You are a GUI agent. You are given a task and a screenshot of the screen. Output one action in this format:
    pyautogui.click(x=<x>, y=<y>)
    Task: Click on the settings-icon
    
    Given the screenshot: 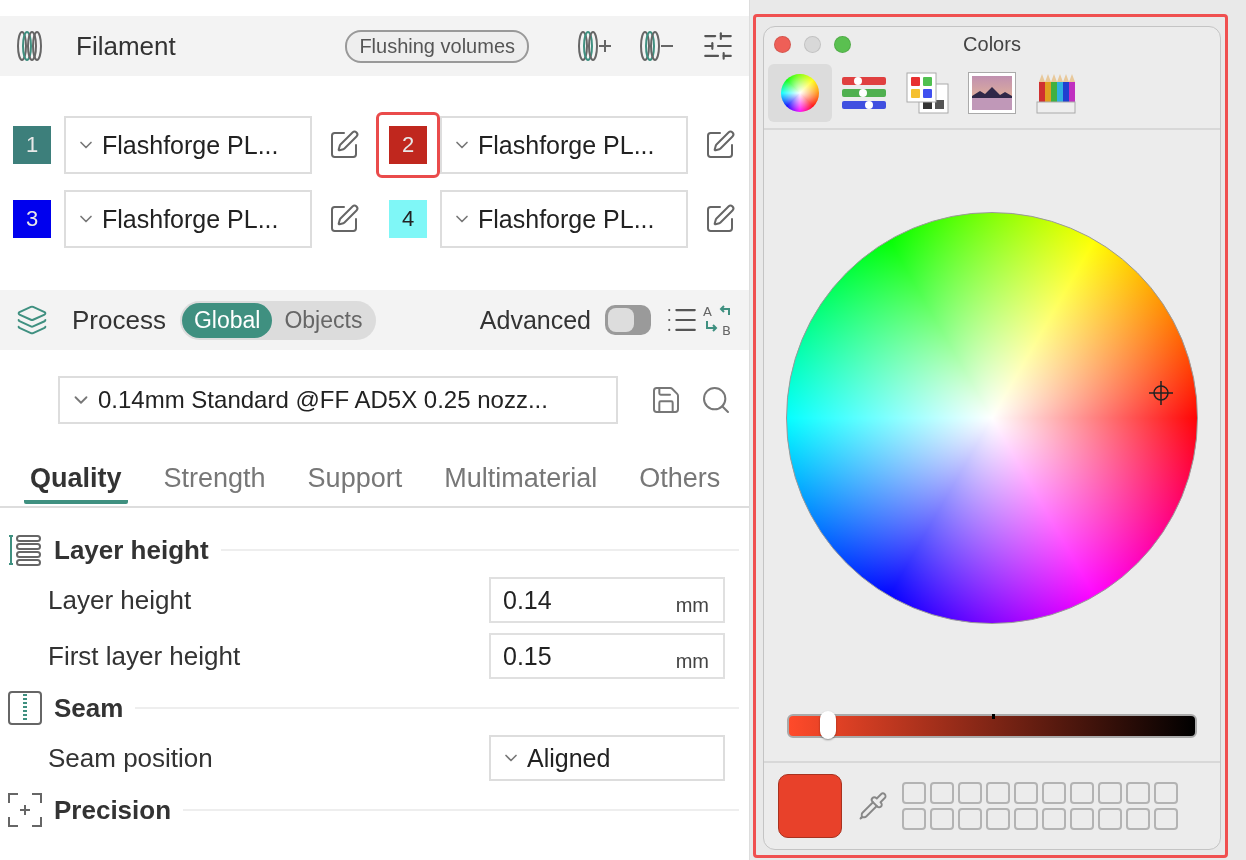 What is the action you would take?
    pyautogui.click(x=718, y=46)
    